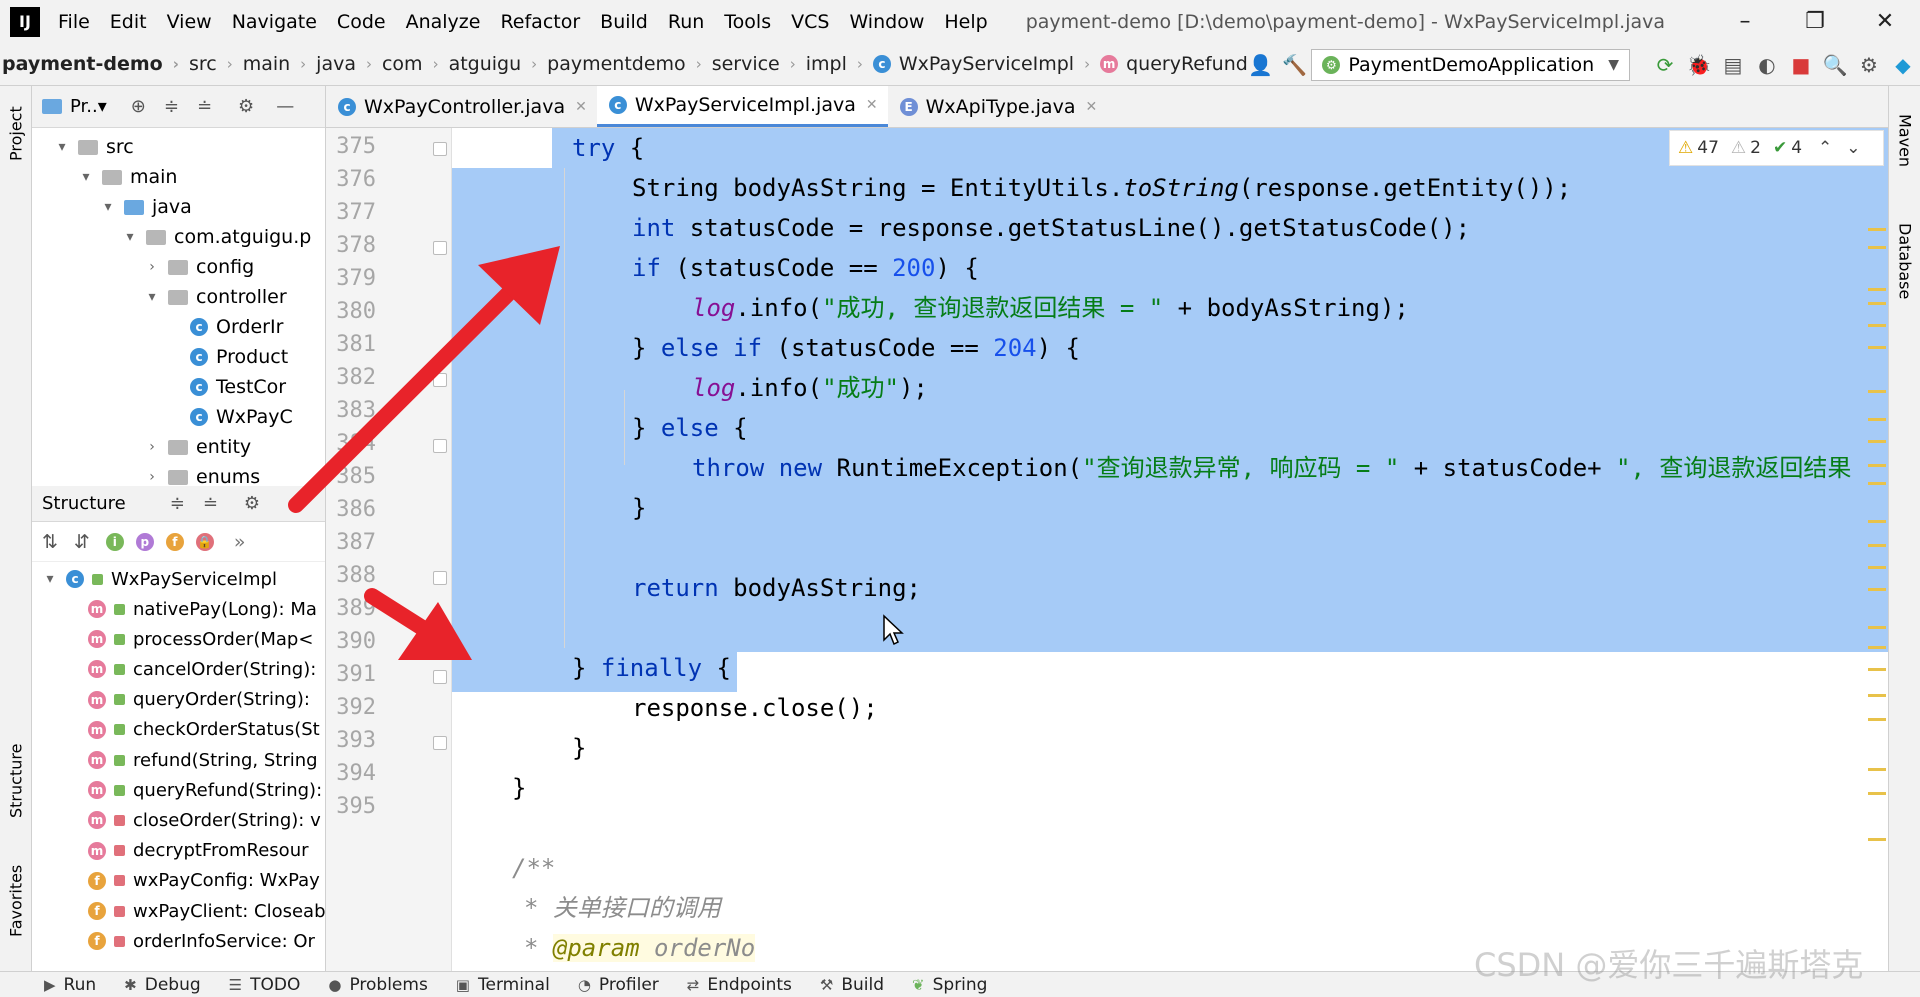 The width and height of the screenshot is (1920, 997). What do you see at coordinates (240, 542) in the screenshot?
I see `more-icon: »` at bounding box center [240, 542].